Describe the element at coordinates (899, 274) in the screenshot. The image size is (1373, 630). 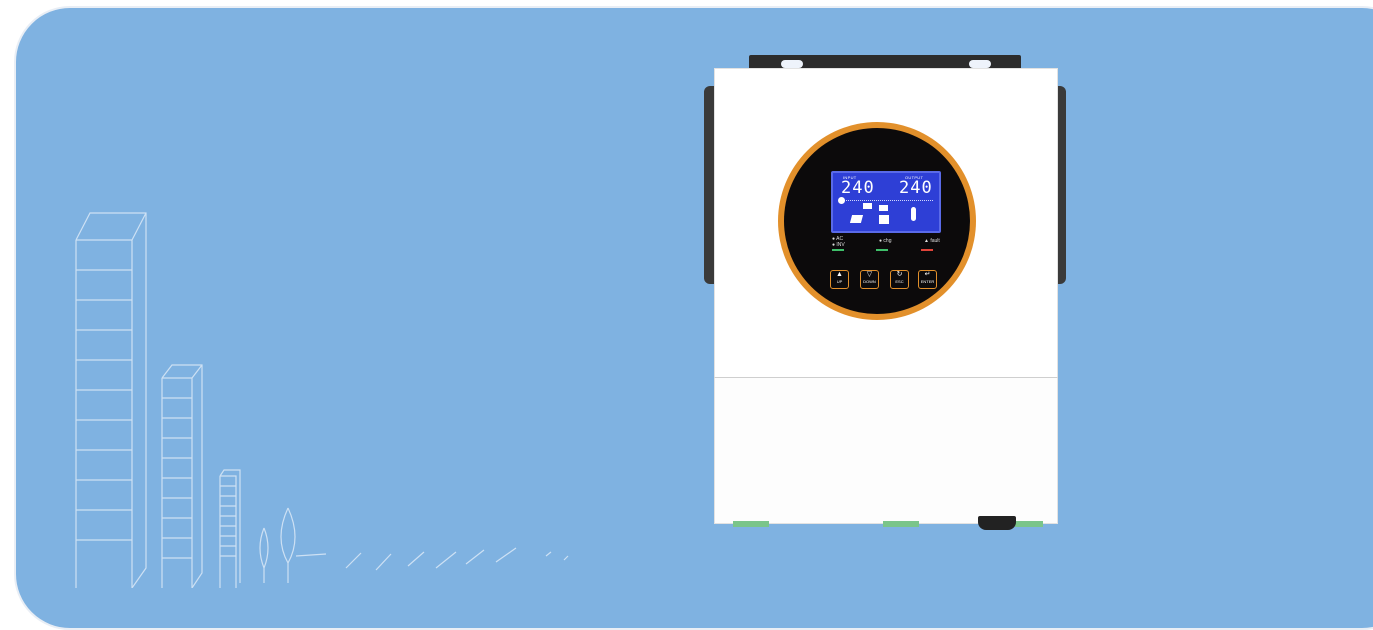
I see `back-icon: ↻` at that location.